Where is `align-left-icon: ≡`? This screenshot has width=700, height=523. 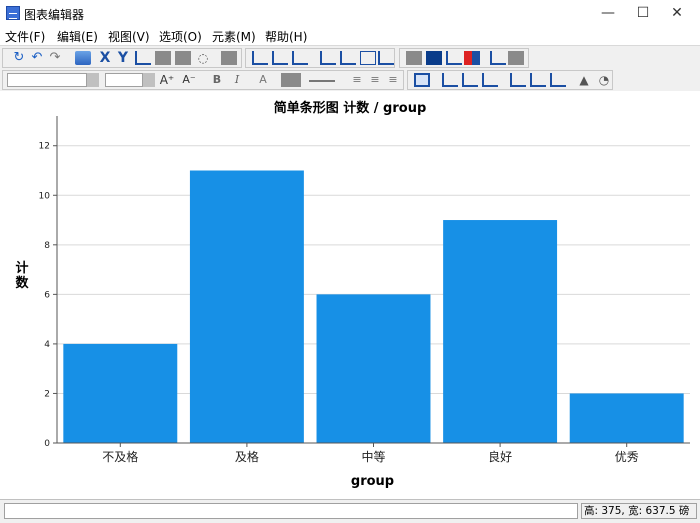 align-left-icon: ≡ is located at coordinates (357, 80).